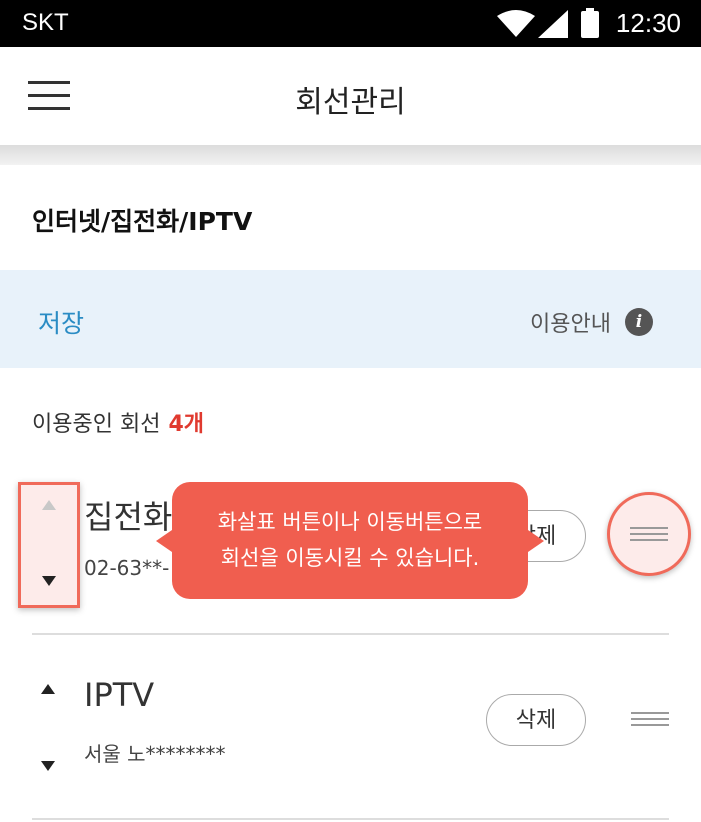 This screenshot has height=822, width=701. Describe the element at coordinates (536, 541) in the screenshot. I see `tooltip-pointer-right` at that location.